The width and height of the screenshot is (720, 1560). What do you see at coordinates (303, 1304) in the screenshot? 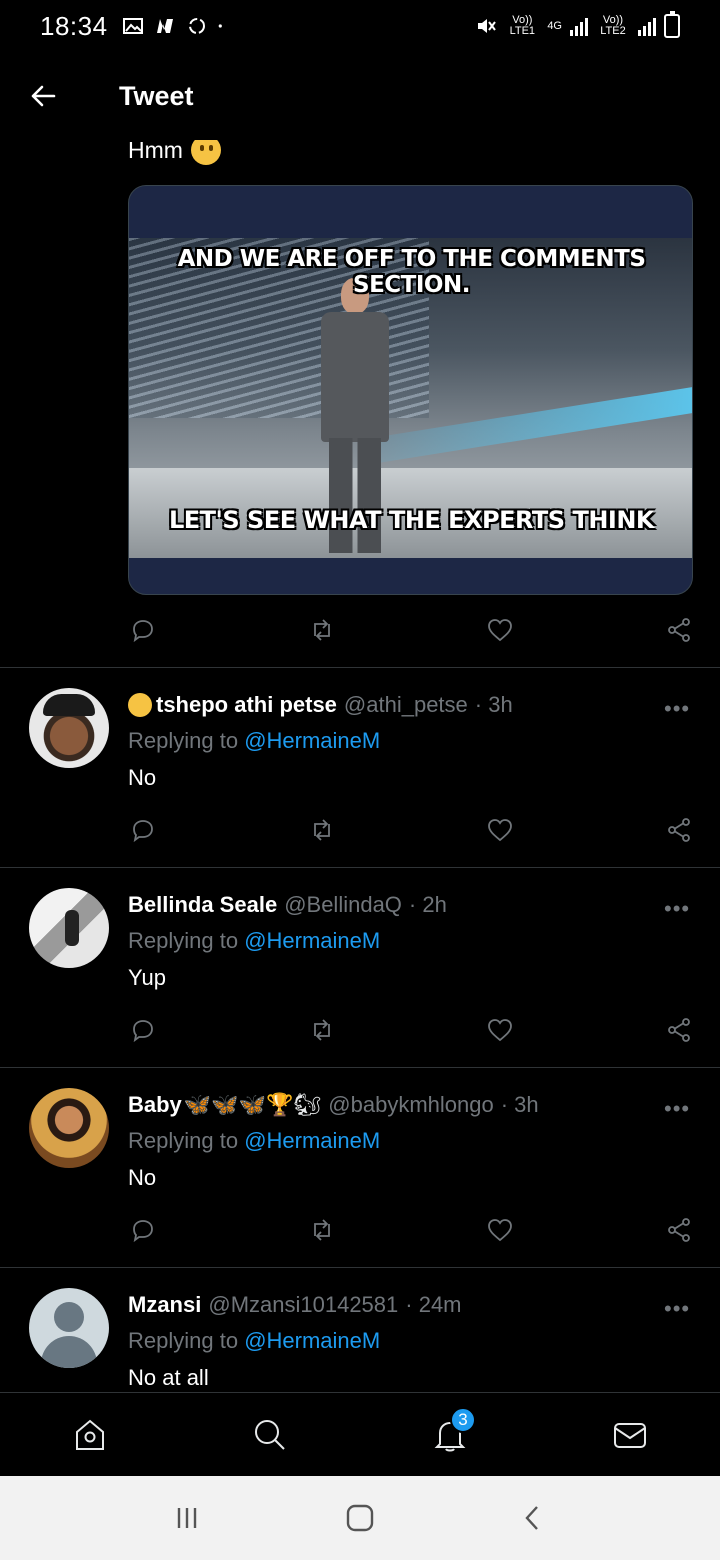
I see `reply-author-handle: @Mzansi10142581` at bounding box center [303, 1304].